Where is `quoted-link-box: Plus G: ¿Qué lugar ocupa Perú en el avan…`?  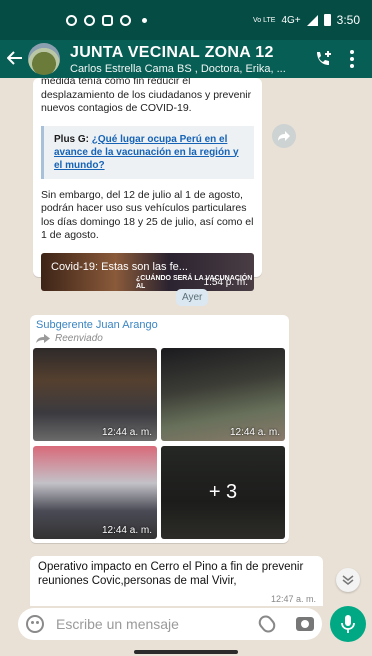 quoted-link-box: Plus G: ¿Qué lugar ocupa Perú en el avan… is located at coordinates (147, 152).